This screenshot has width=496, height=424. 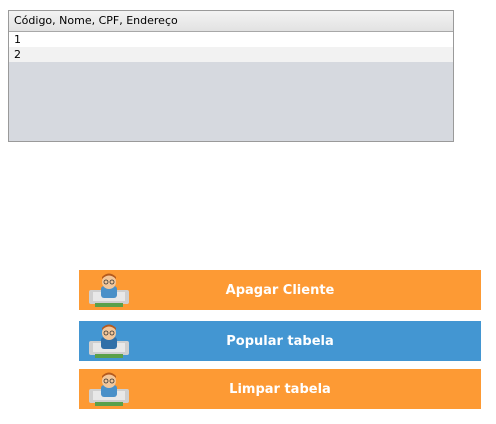 What do you see at coordinates (231, 39) in the screenshot?
I see `table-row: 1` at bounding box center [231, 39].